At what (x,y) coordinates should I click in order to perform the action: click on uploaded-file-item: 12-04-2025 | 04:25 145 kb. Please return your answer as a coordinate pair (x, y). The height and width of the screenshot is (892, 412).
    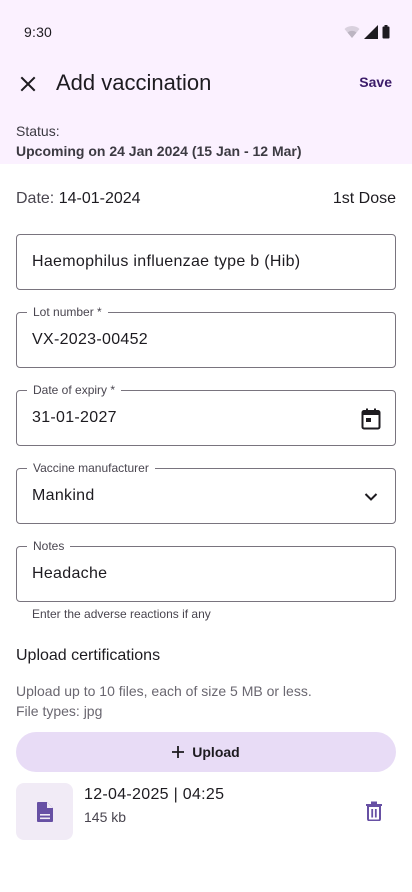
    Looking at the image, I should click on (206, 812).